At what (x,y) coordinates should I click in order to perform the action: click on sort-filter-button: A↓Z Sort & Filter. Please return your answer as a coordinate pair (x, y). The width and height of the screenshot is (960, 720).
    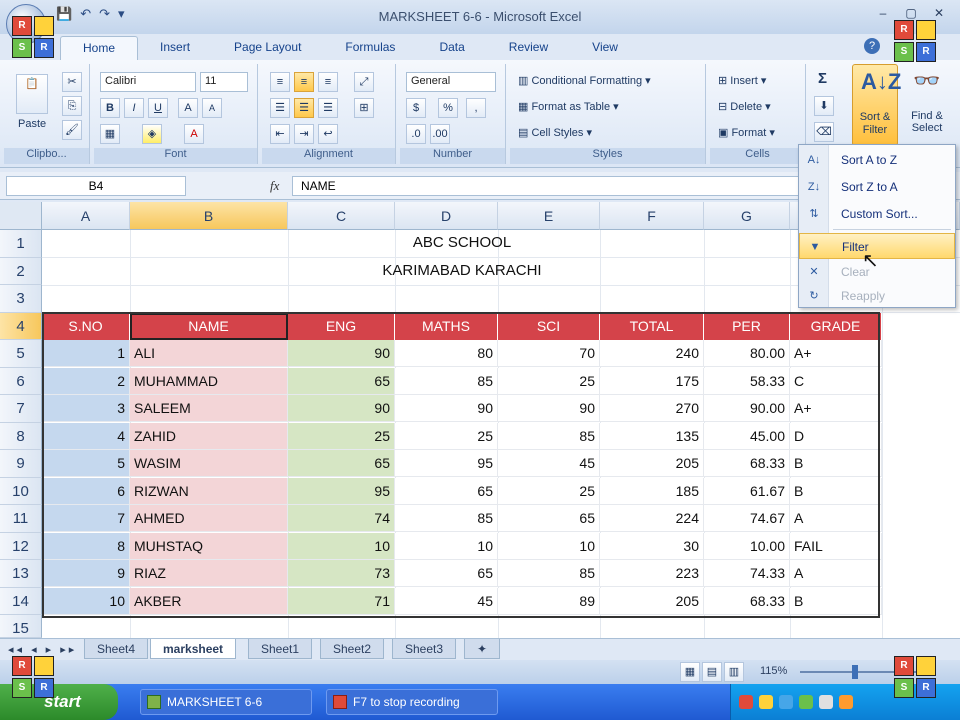
    Looking at the image, I should click on (876, 105).